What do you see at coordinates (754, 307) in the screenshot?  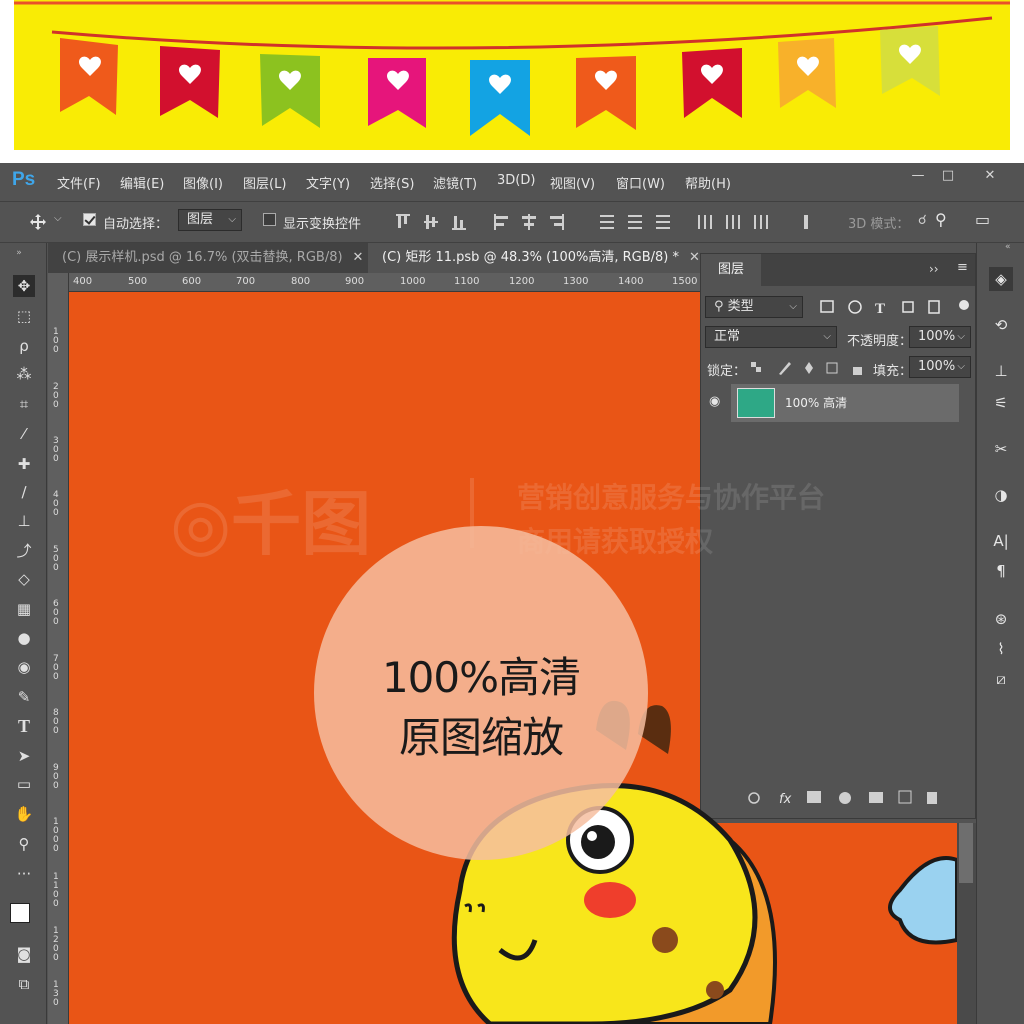 I see `layer-filter-dropdown: ⚲ 类型 ⌵` at bounding box center [754, 307].